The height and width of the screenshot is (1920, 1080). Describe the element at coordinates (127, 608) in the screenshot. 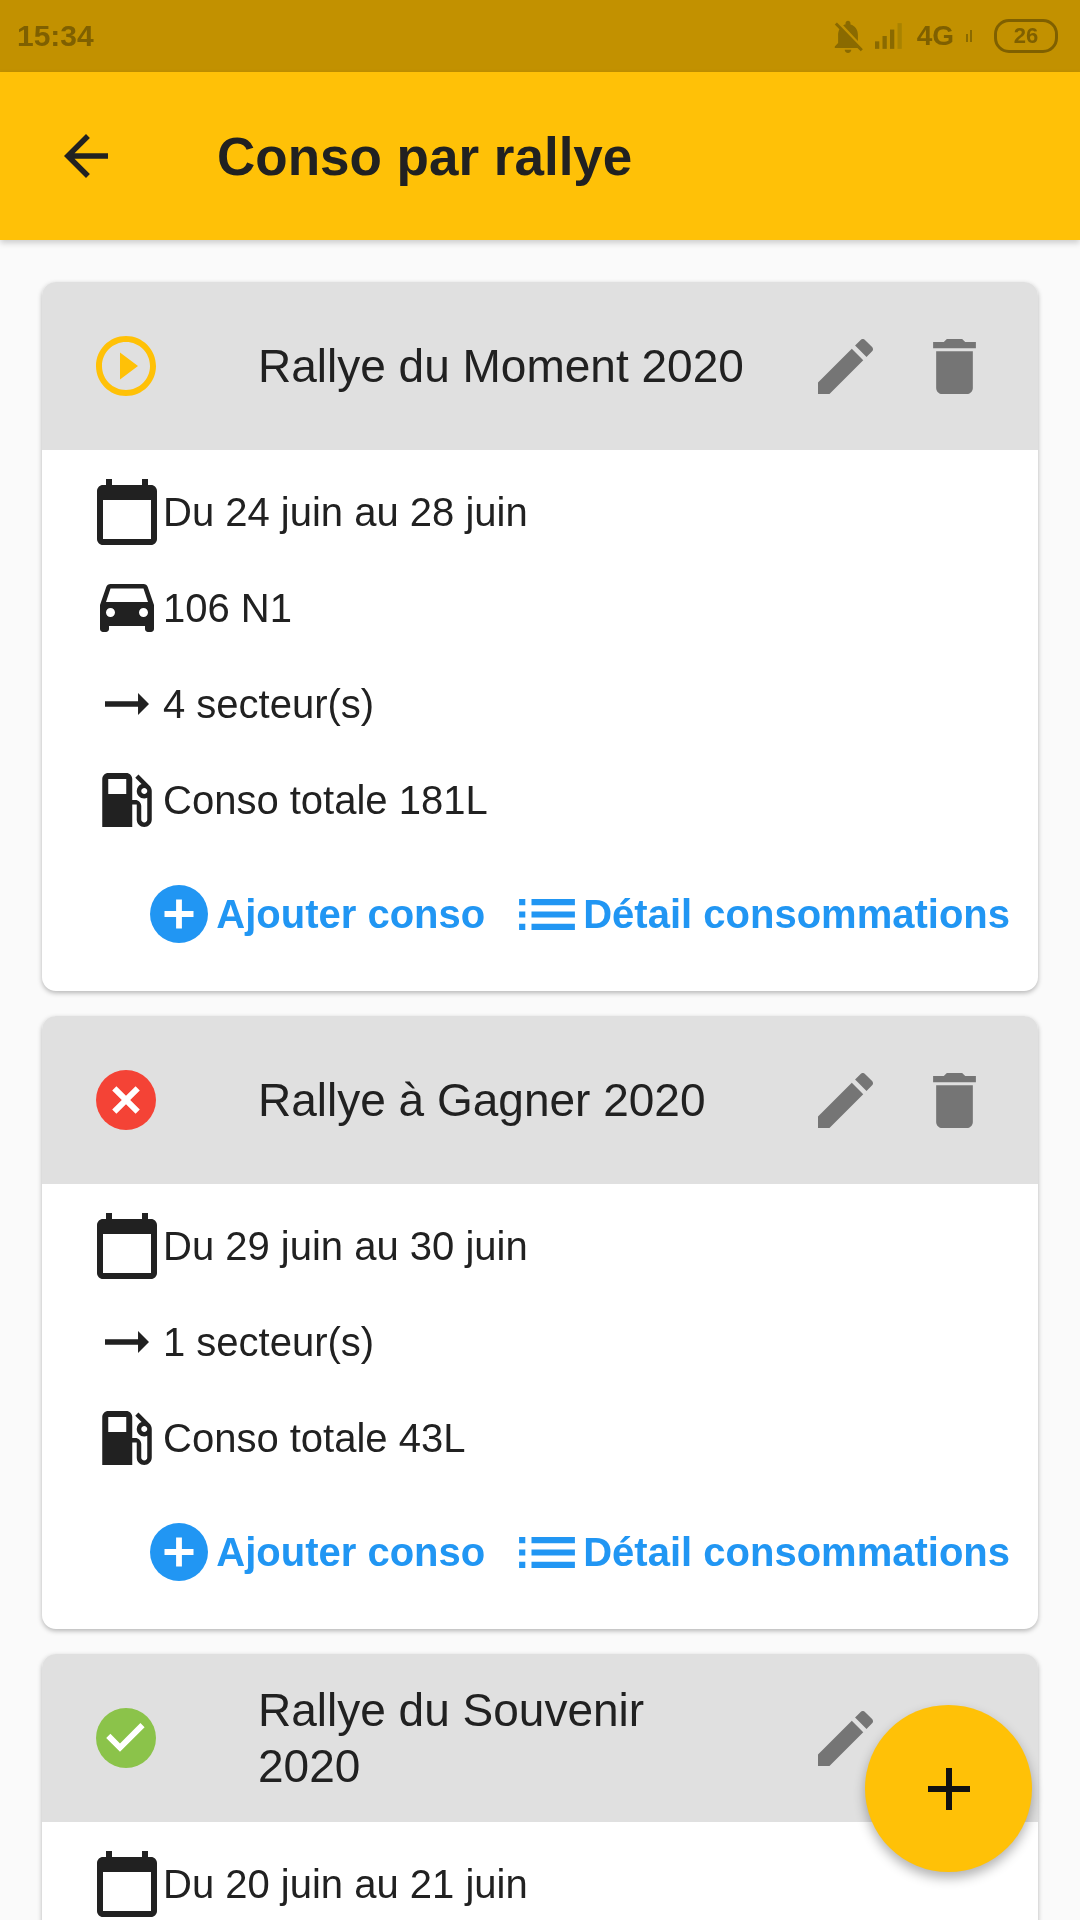

I see `car-icon` at that location.